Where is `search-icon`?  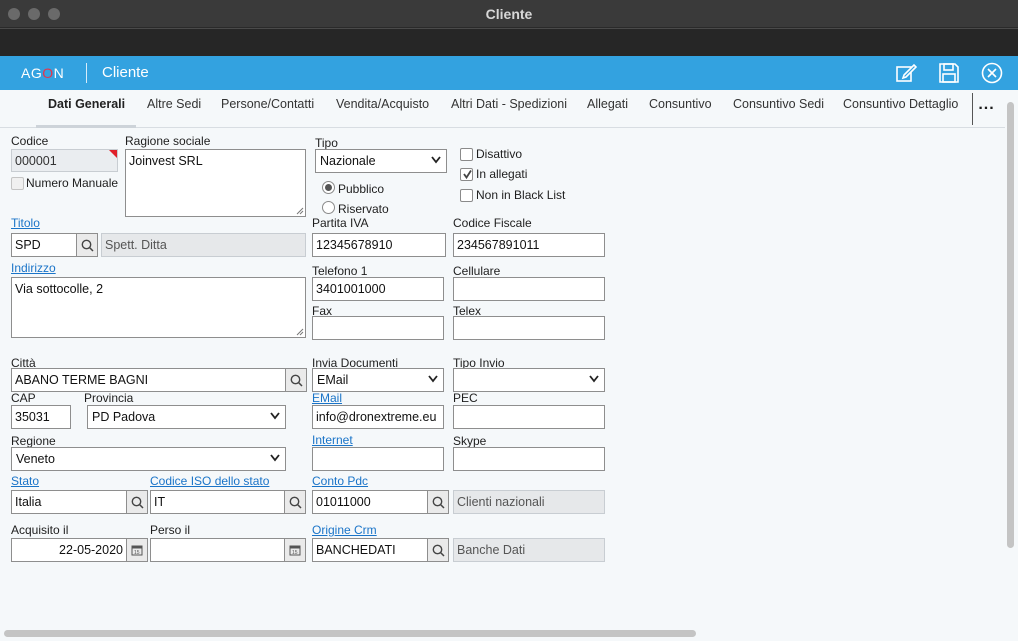 search-icon is located at coordinates (438, 502).